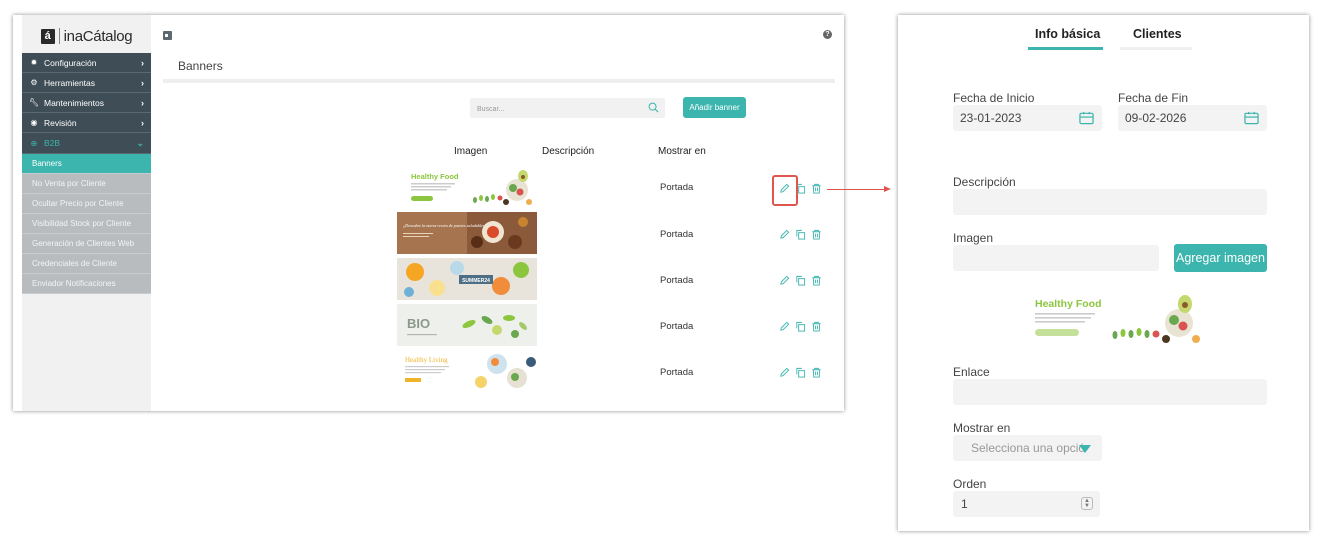 Image resolution: width=1321 pixels, height=541 pixels. I want to click on sidebar-item-herramientas: ⚙ Herramientas ›, so click(86, 83).